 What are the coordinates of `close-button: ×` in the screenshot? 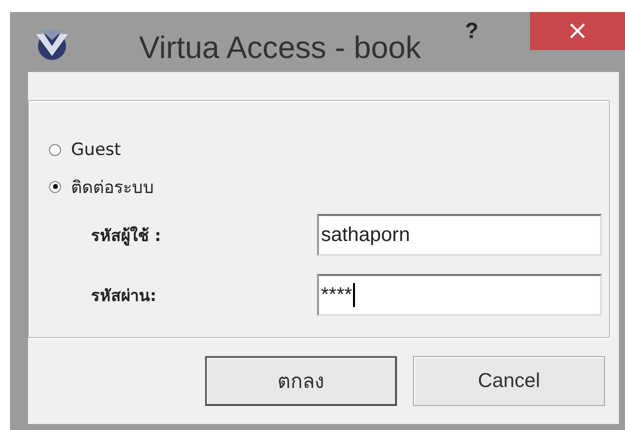 It's located at (577, 31).